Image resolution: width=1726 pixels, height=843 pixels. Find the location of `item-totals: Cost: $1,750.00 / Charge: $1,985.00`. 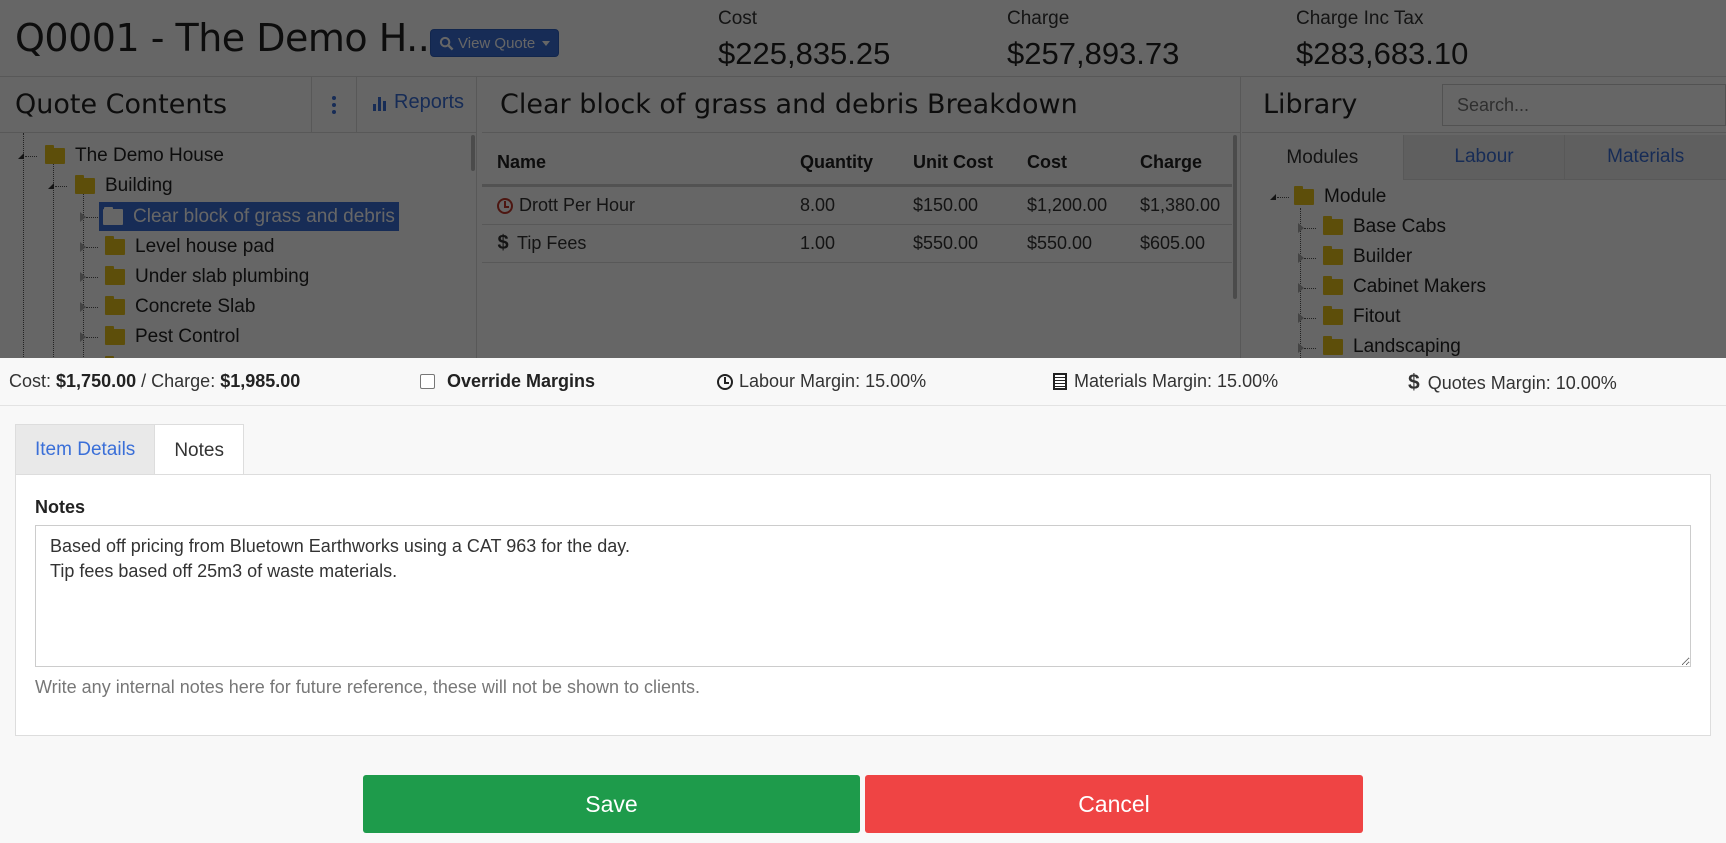

item-totals: Cost: $1,750.00 / Charge: $1,985.00 is located at coordinates (154, 381).